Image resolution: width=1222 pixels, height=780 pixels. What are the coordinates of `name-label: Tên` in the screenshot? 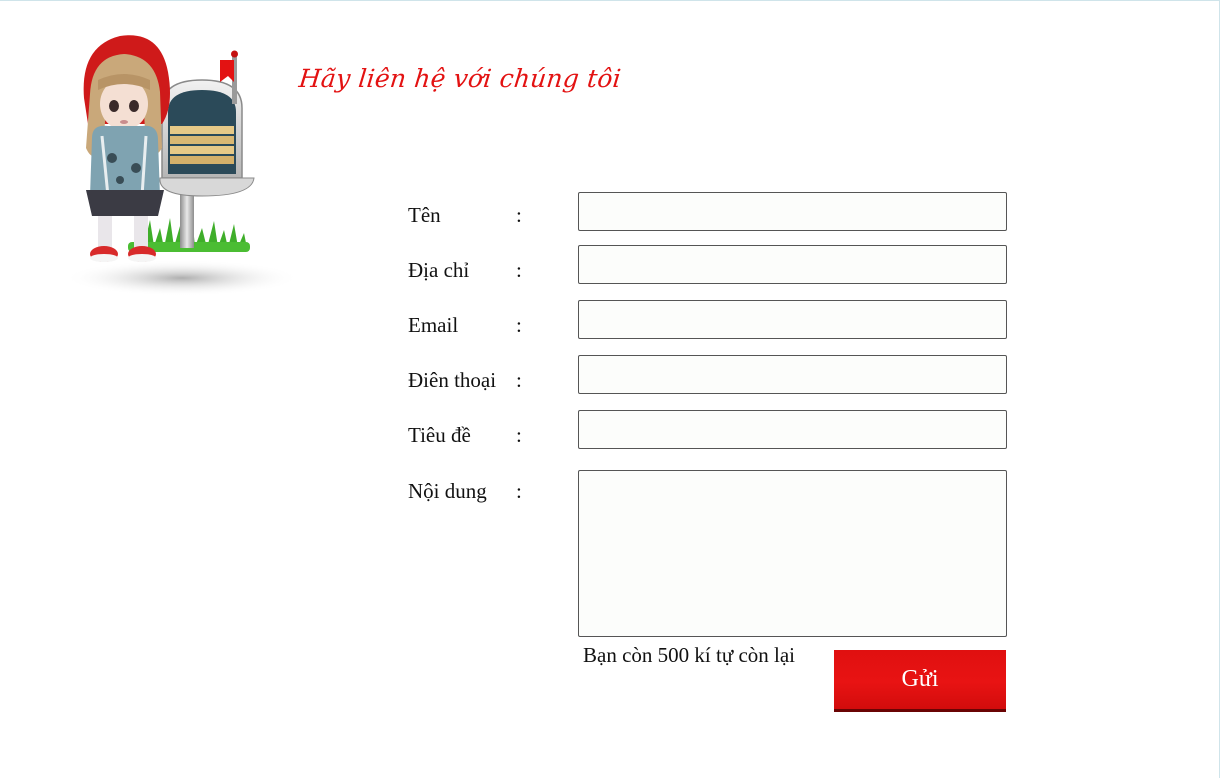 It's located at (424, 215).